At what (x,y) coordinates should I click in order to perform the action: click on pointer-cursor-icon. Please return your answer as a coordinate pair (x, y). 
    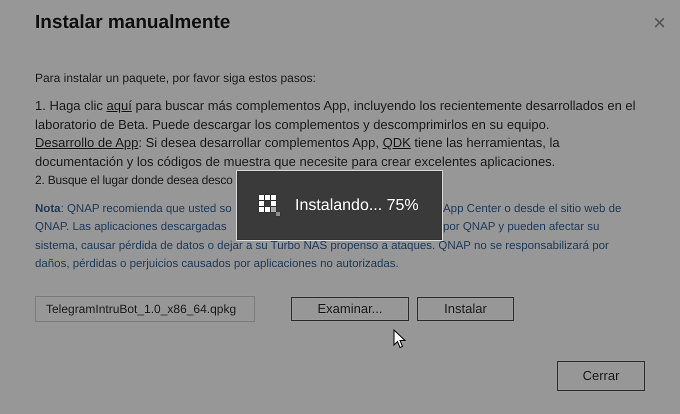
    Looking at the image, I should click on (399, 339).